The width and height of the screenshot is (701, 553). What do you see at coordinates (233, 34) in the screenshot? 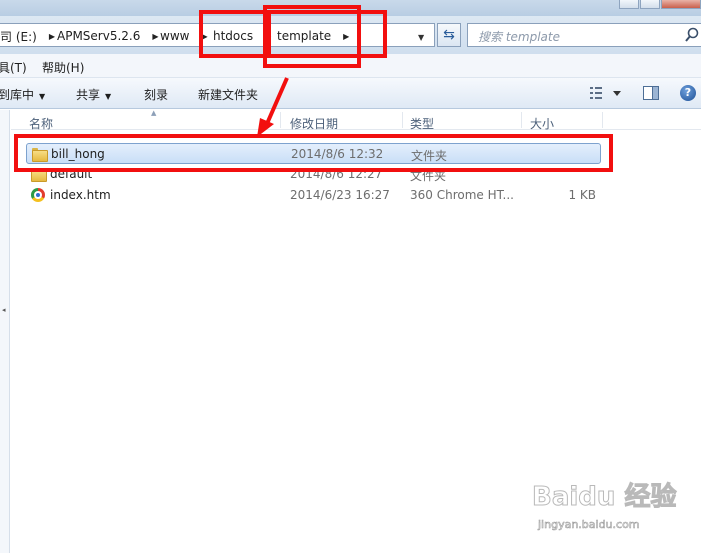
I see `annotation-box-htdocs` at bounding box center [233, 34].